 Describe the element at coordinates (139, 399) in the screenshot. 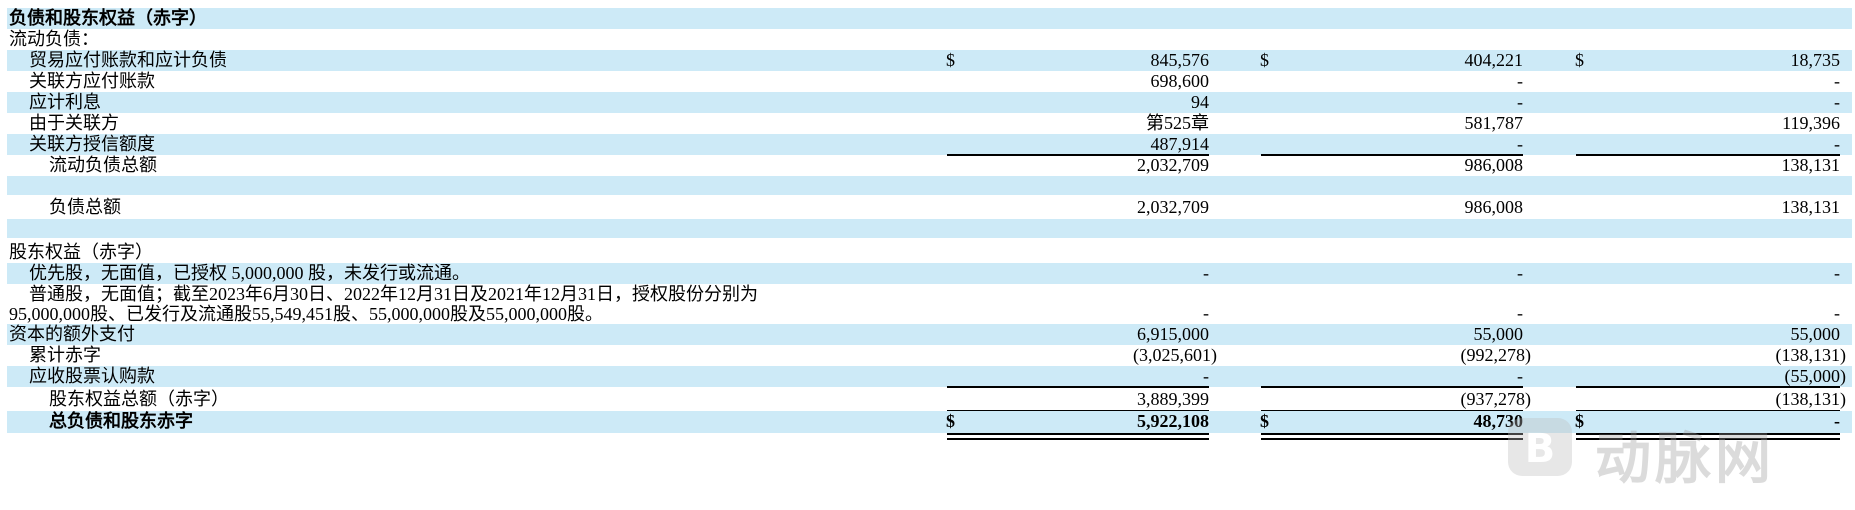

I see `row-label: 股东权益总额（赤字）` at that location.